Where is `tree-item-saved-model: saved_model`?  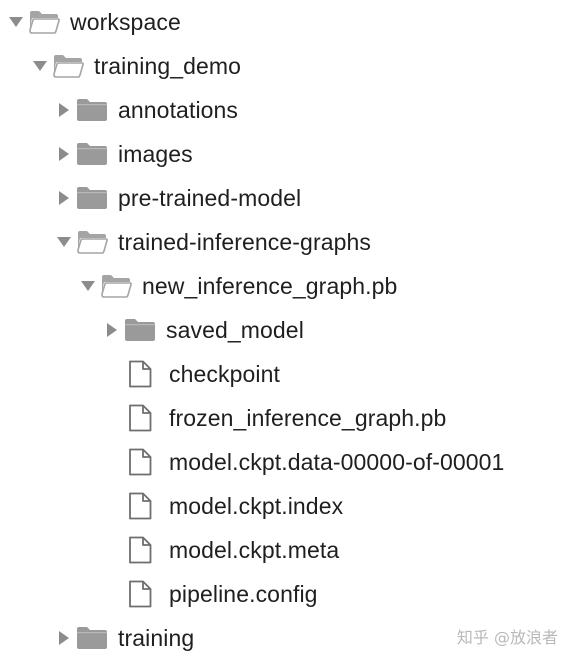
tree-item-saved-model: saved_model is located at coordinates (202, 330).